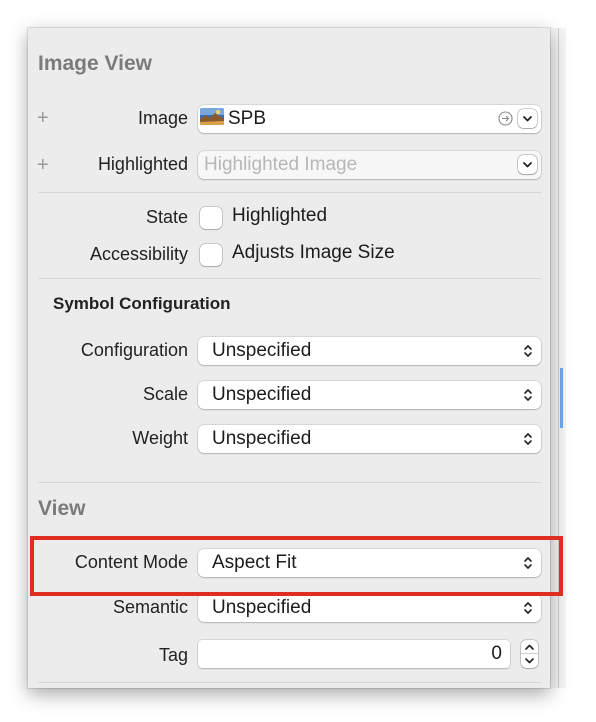  I want to click on adjusts-image-size-label: Adjusts Image Size, so click(313, 253).